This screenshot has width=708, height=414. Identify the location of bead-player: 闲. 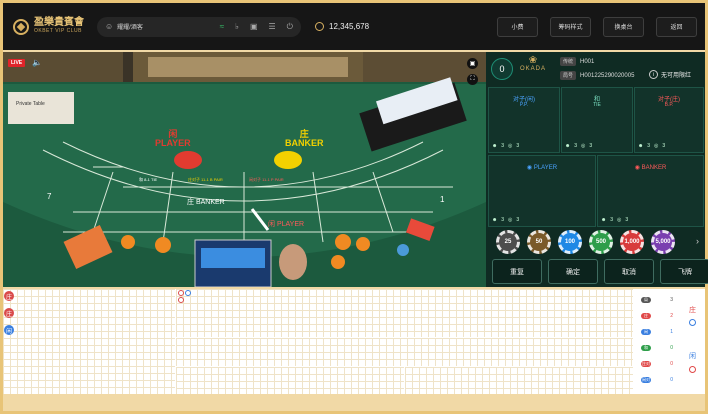
(9, 330).